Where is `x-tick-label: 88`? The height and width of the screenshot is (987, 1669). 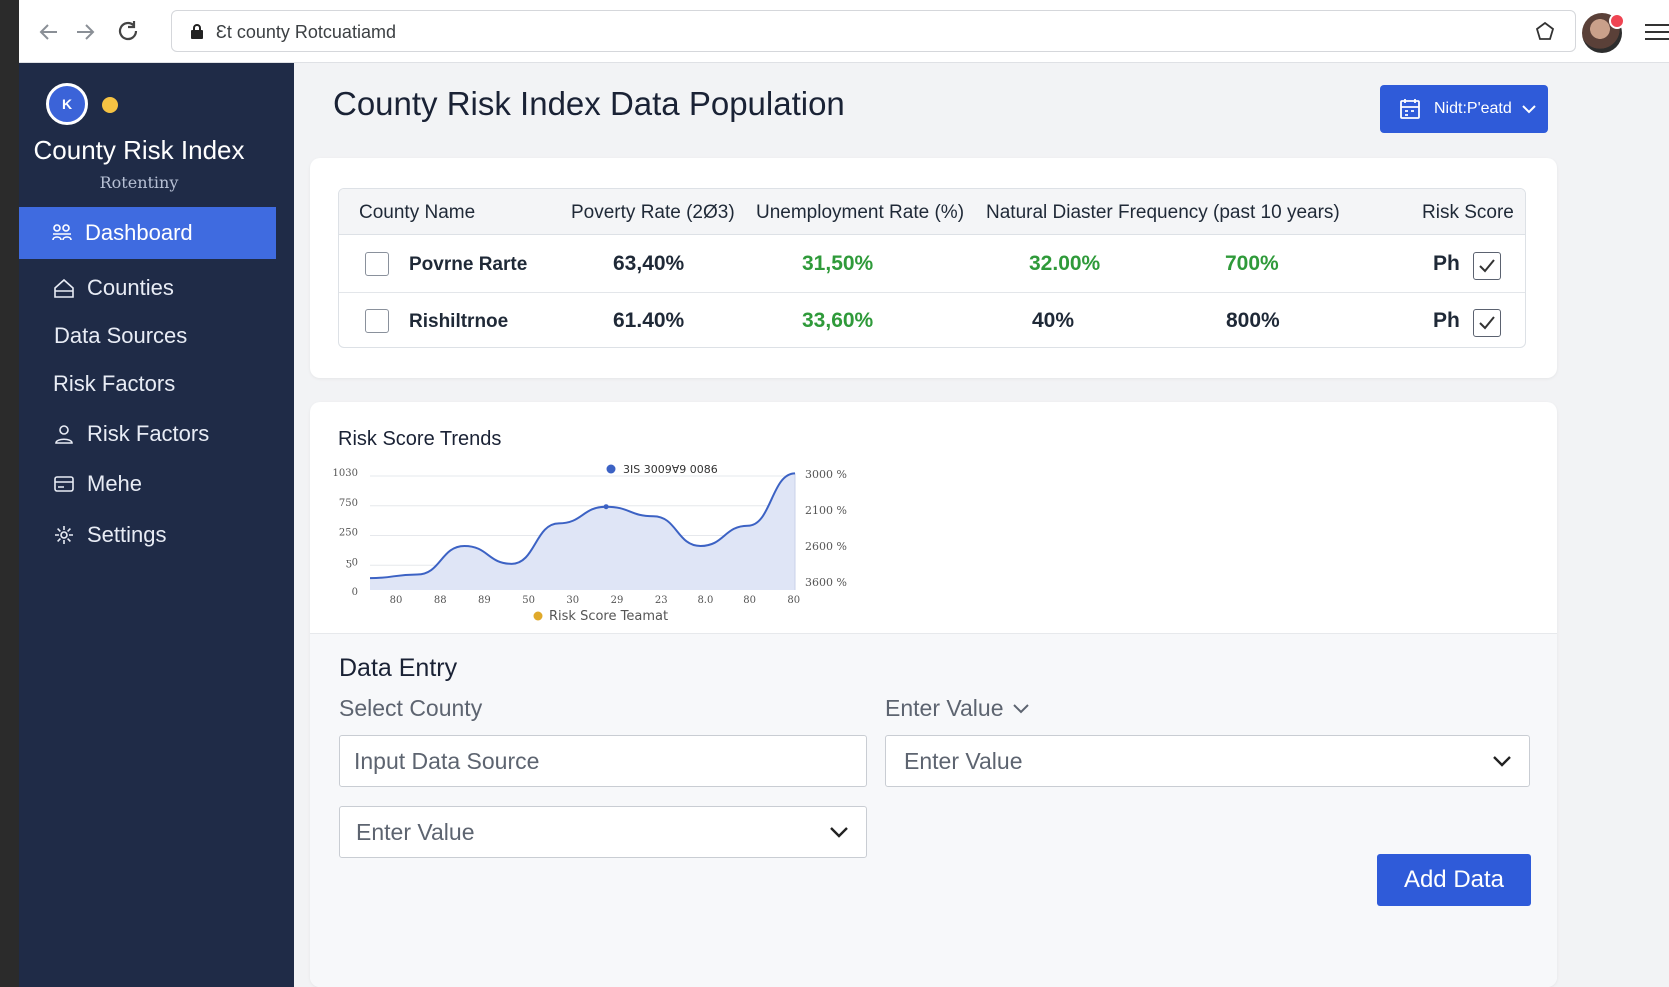
x-tick-label: 88 is located at coordinates (440, 600).